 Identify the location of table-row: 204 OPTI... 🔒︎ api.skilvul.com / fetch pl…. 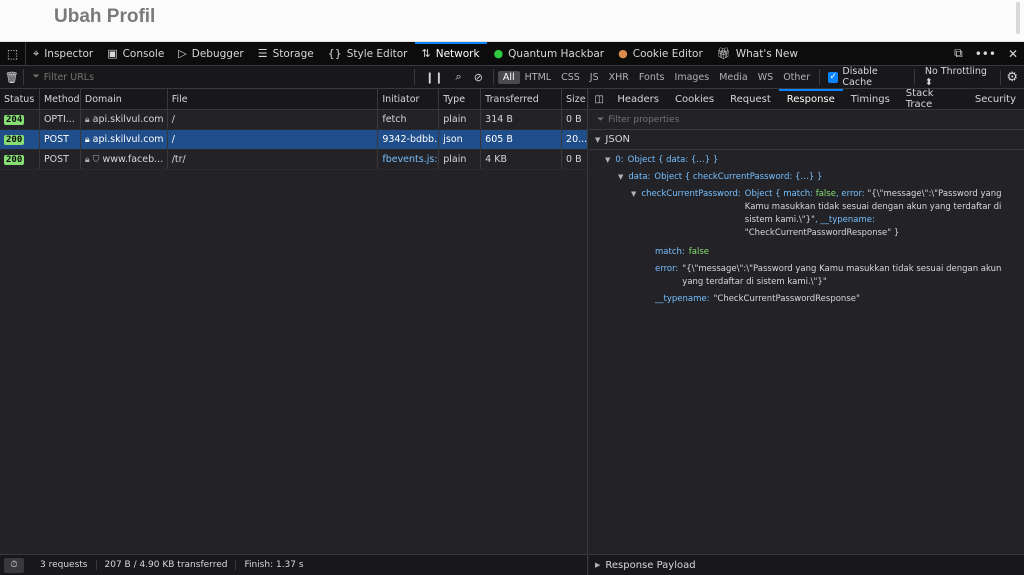
(293, 120).